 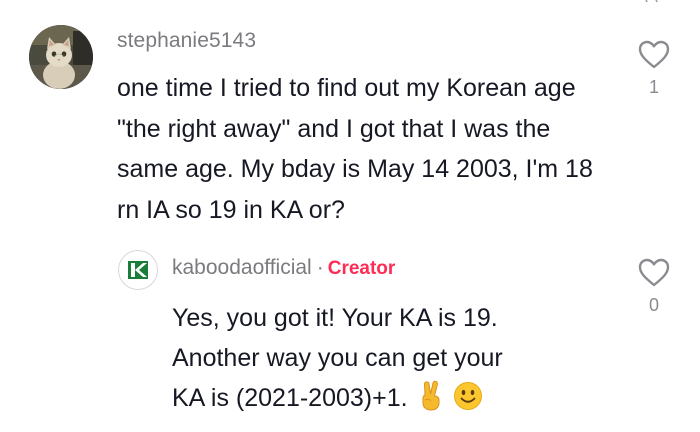 What do you see at coordinates (186, 41) in the screenshot?
I see `comment-username: stephanie5143` at bounding box center [186, 41].